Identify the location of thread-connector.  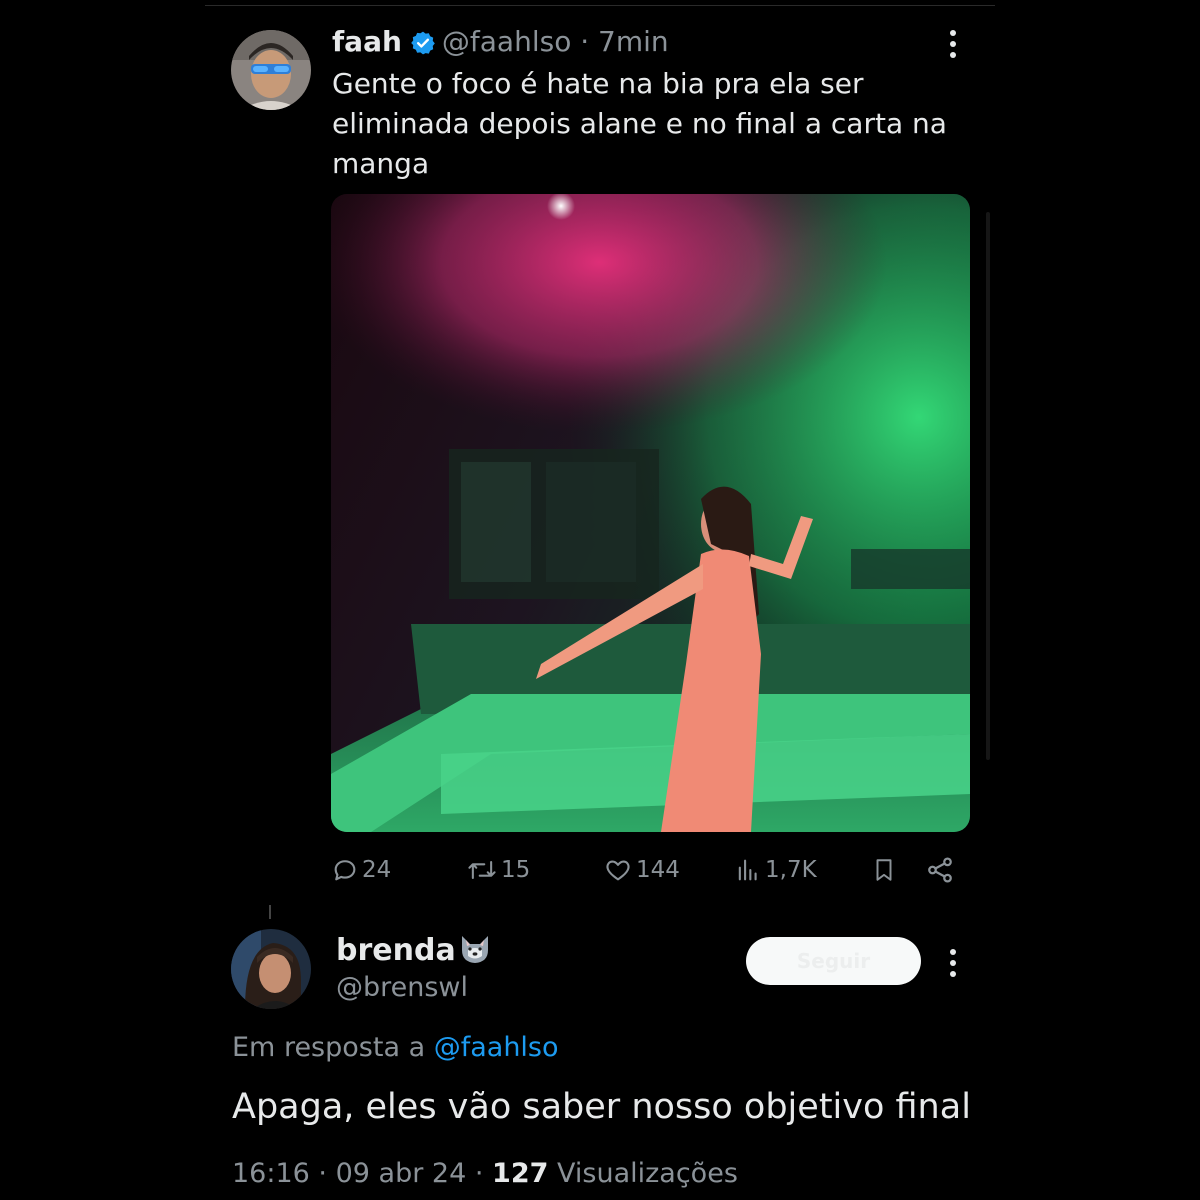
(270, 912).